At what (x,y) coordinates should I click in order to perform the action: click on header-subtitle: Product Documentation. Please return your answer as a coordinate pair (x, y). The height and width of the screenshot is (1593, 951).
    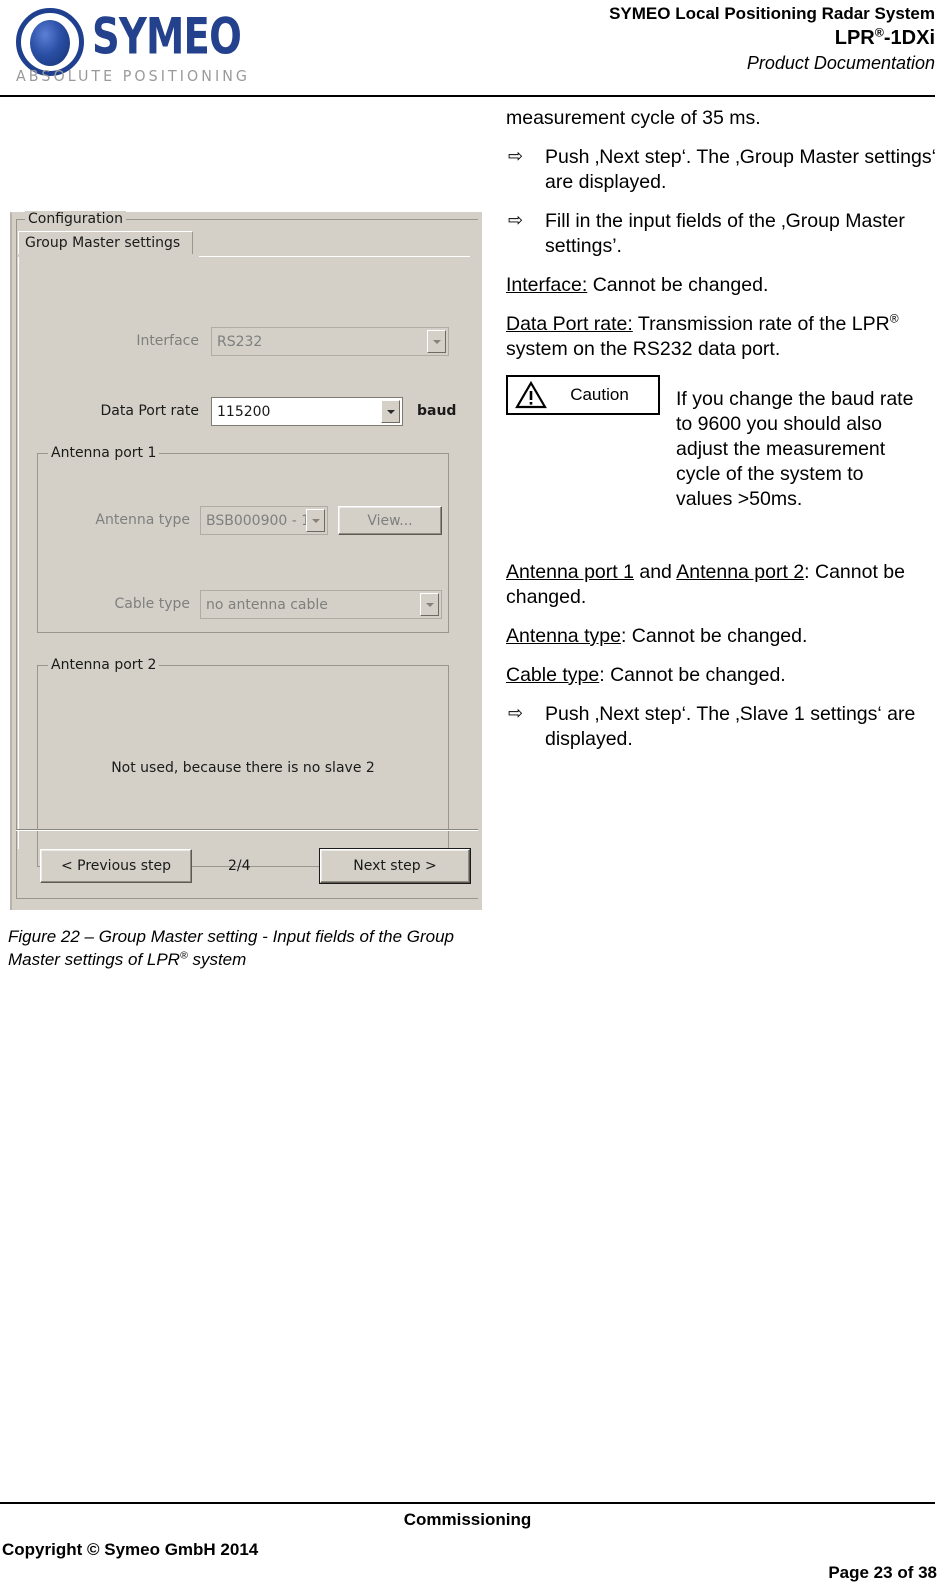
    Looking at the image, I should click on (840, 63).